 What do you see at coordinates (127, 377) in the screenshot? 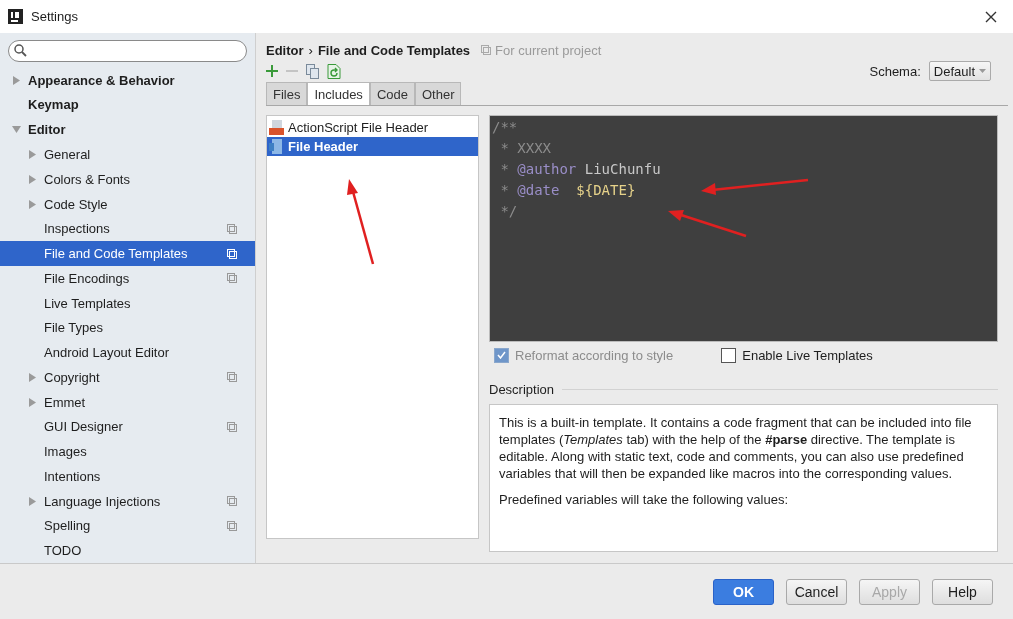
I see `tree-item: Copyright` at bounding box center [127, 377].